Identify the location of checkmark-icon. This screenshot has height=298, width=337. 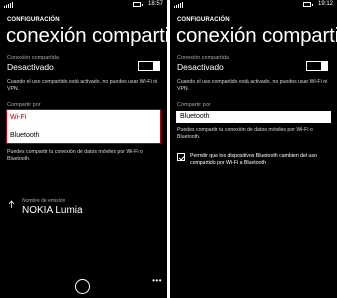
(182, 158).